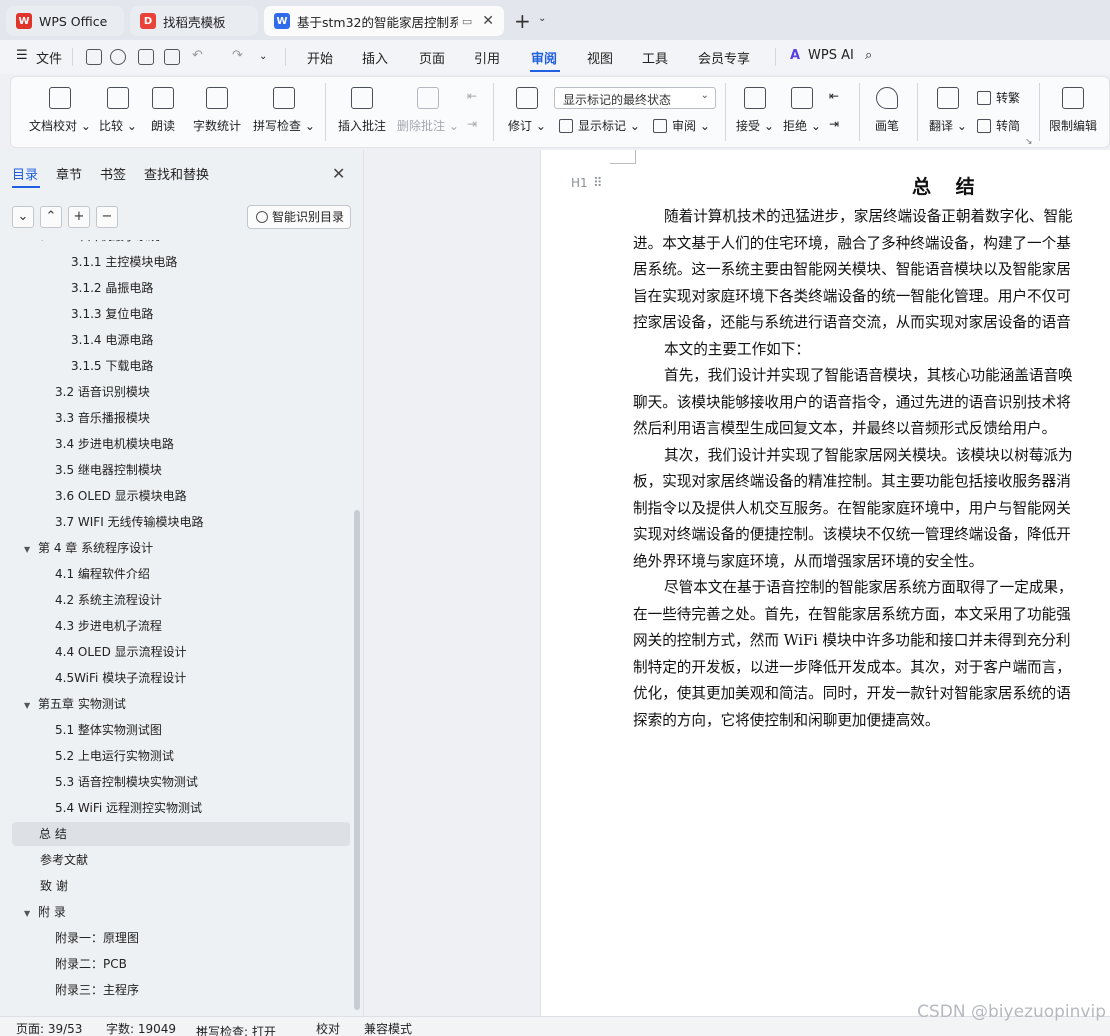 Image resolution: width=1110 pixels, height=1036 pixels. What do you see at coordinates (121, 652) in the screenshot?
I see `toc-item: 4.4 OLED 显示流程设计` at bounding box center [121, 652].